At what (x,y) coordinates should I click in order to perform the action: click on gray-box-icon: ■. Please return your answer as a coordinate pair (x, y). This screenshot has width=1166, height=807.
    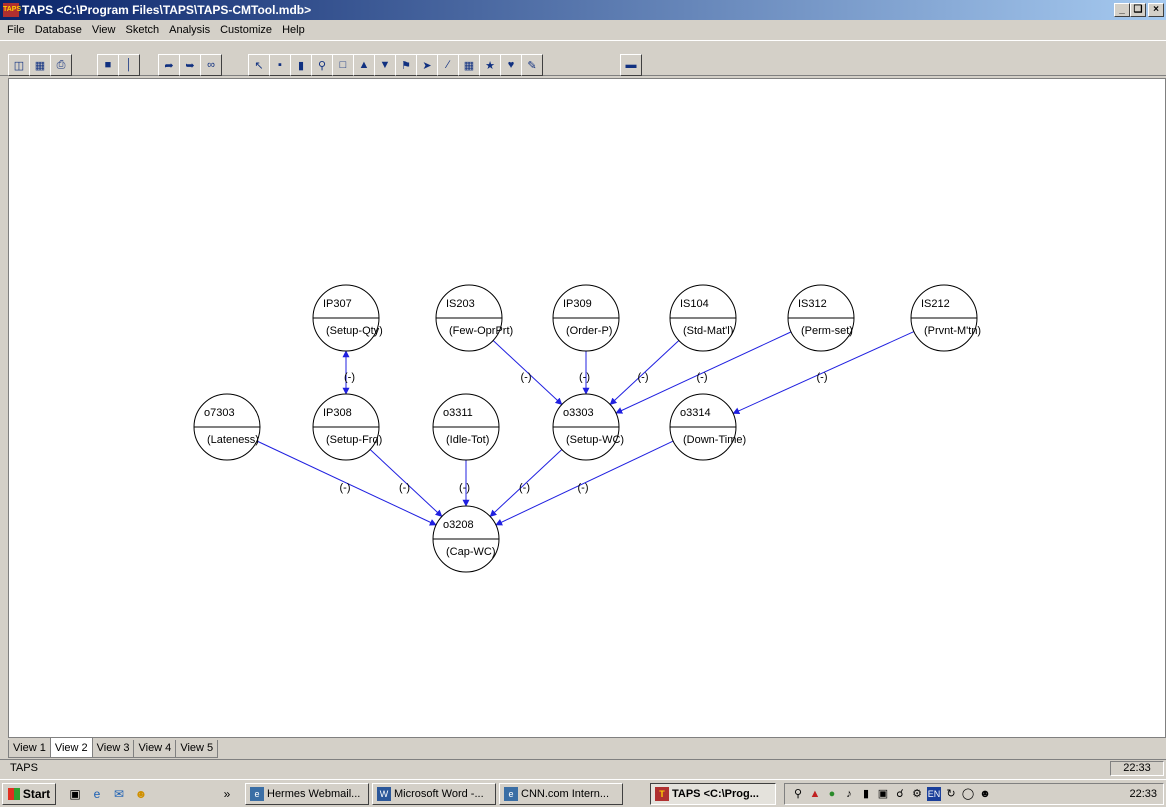
    Looking at the image, I should click on (108, 65).